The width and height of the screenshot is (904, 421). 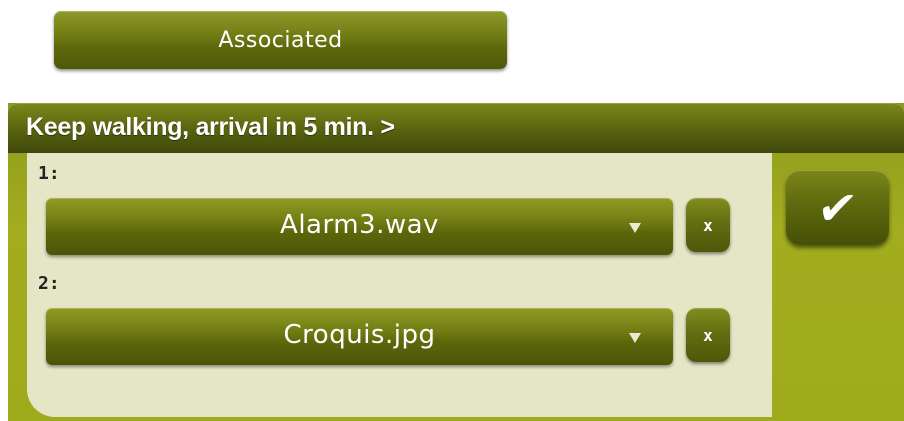 What do you see at coordinates (49, 173) in the screenshot?
I see `row-1-label: 1:` at bounding box center [49, 173].